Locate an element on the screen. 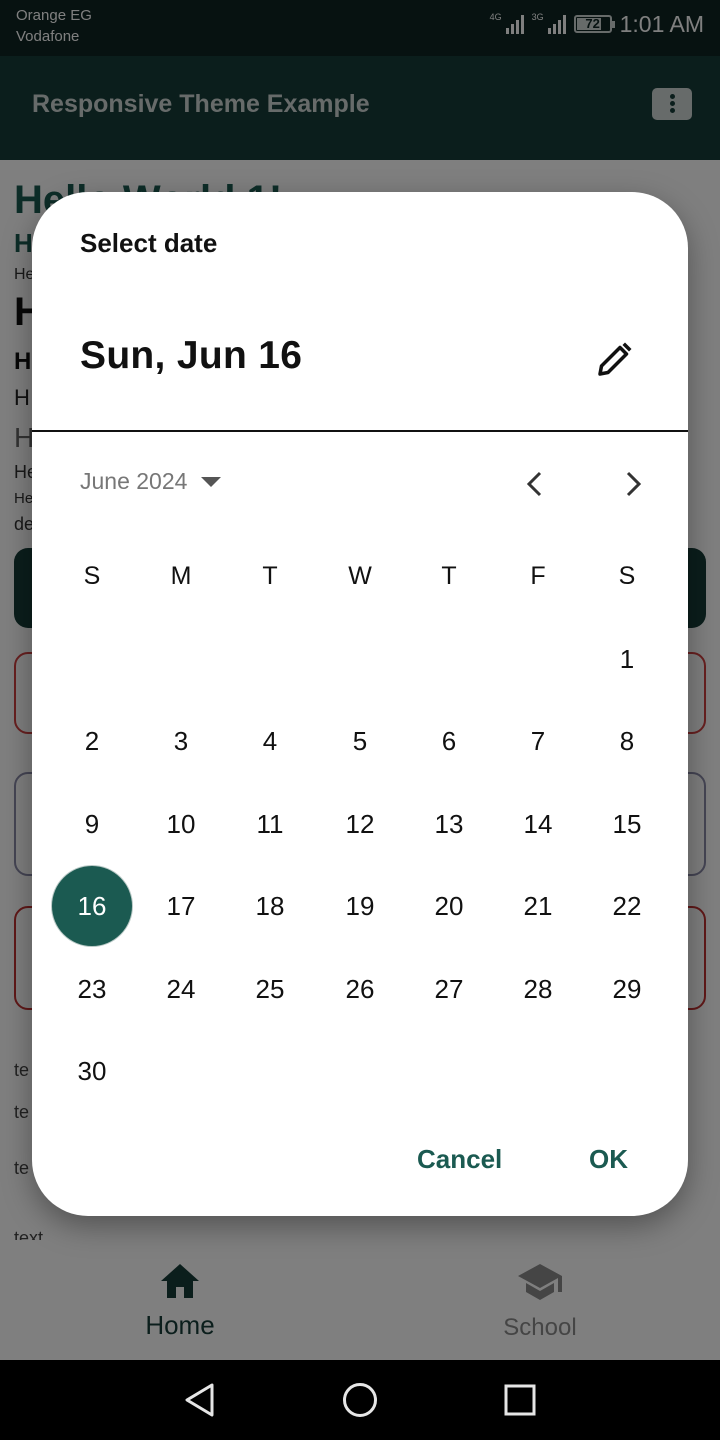  chevron-right-icon is located at coordinates (632, 484).